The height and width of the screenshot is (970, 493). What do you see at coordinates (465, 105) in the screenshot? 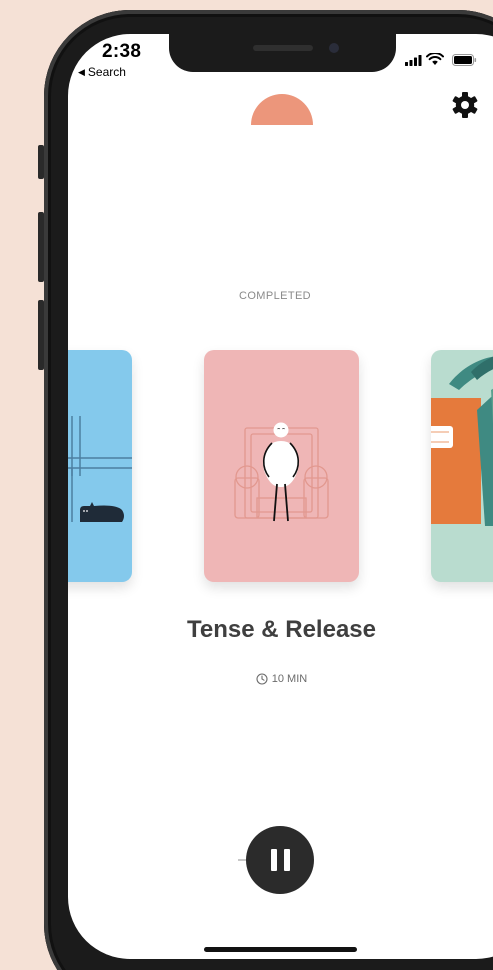
I see `gear-icon` at bounding box center [465, 105].